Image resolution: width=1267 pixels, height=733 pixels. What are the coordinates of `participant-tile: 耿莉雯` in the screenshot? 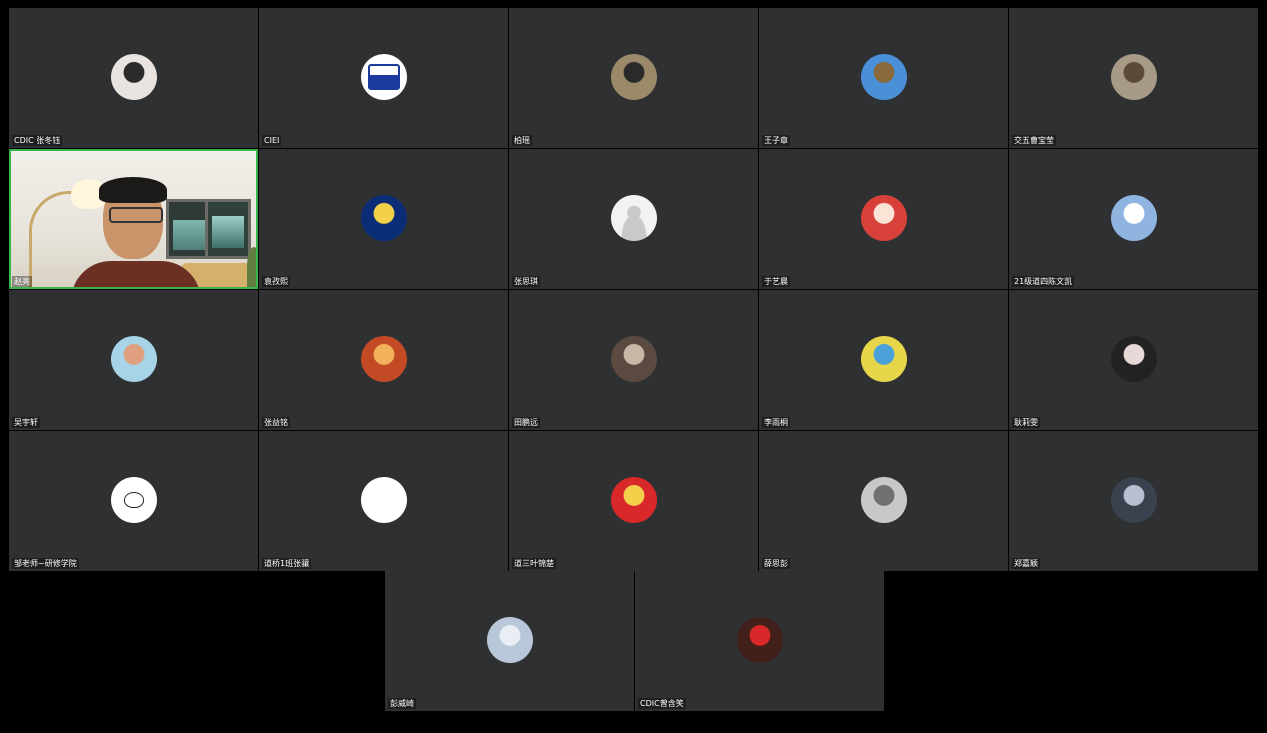 It's located at (1133, 360).